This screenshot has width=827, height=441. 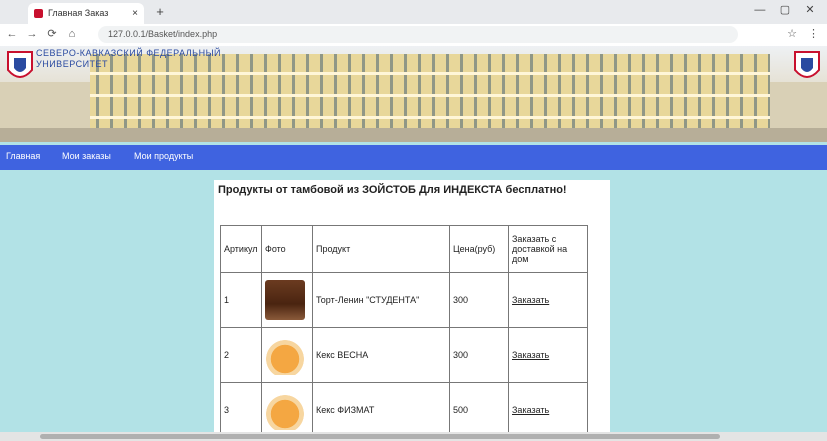 I want to click on browser-toolbar: ← → ⟳ ⌂ 127.0.0.1/Basket/index.php ☆ ⋮, so click(x=413, y=35).